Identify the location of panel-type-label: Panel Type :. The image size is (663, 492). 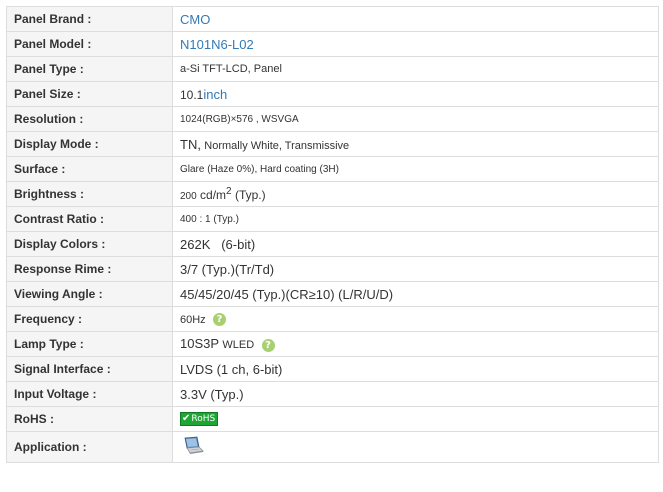
(89, 69).